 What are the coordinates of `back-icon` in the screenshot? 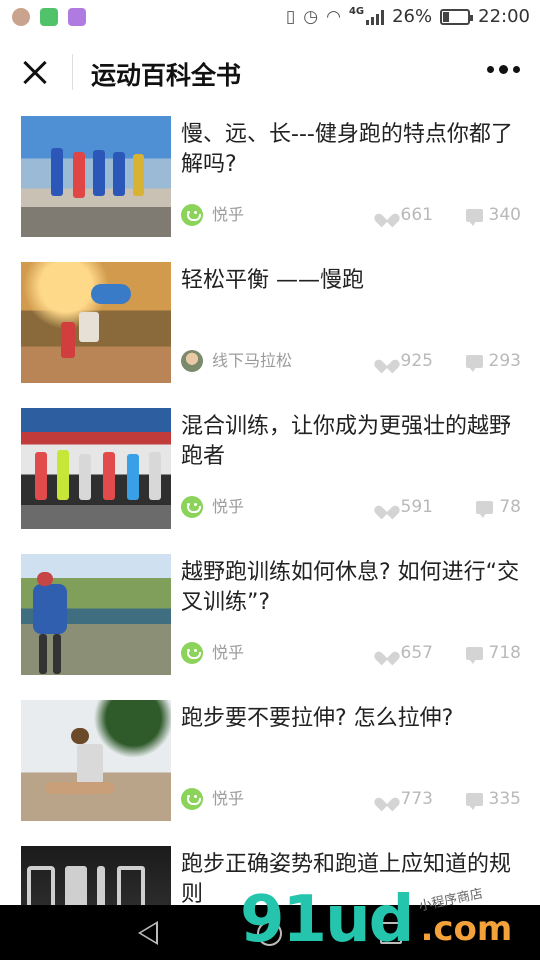 It's located at (148, 933).